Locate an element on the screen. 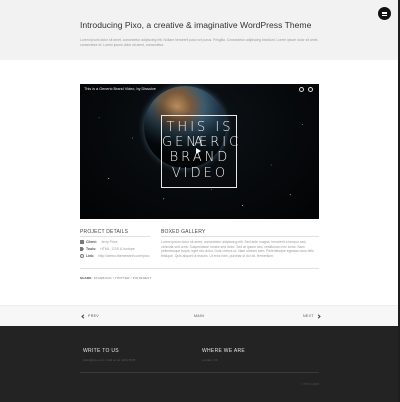  watch-later-icon is located at coordinates (301, 89).